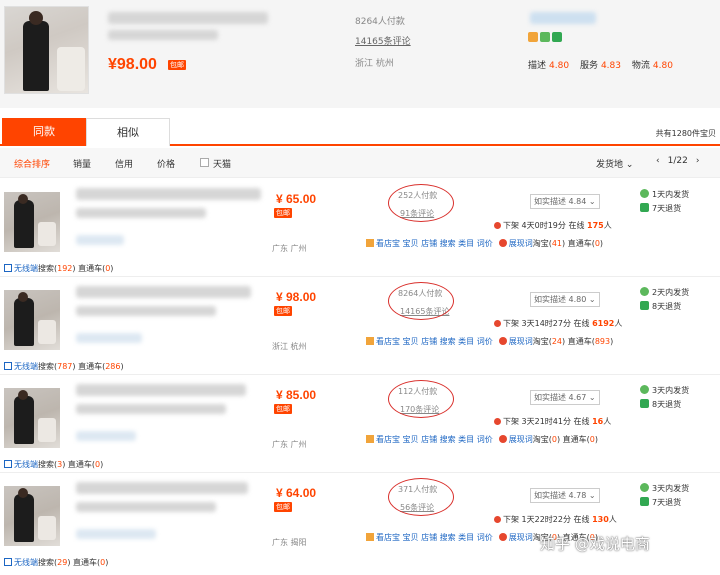  I want to click on tab-similar: 相似, so click(128, 132).